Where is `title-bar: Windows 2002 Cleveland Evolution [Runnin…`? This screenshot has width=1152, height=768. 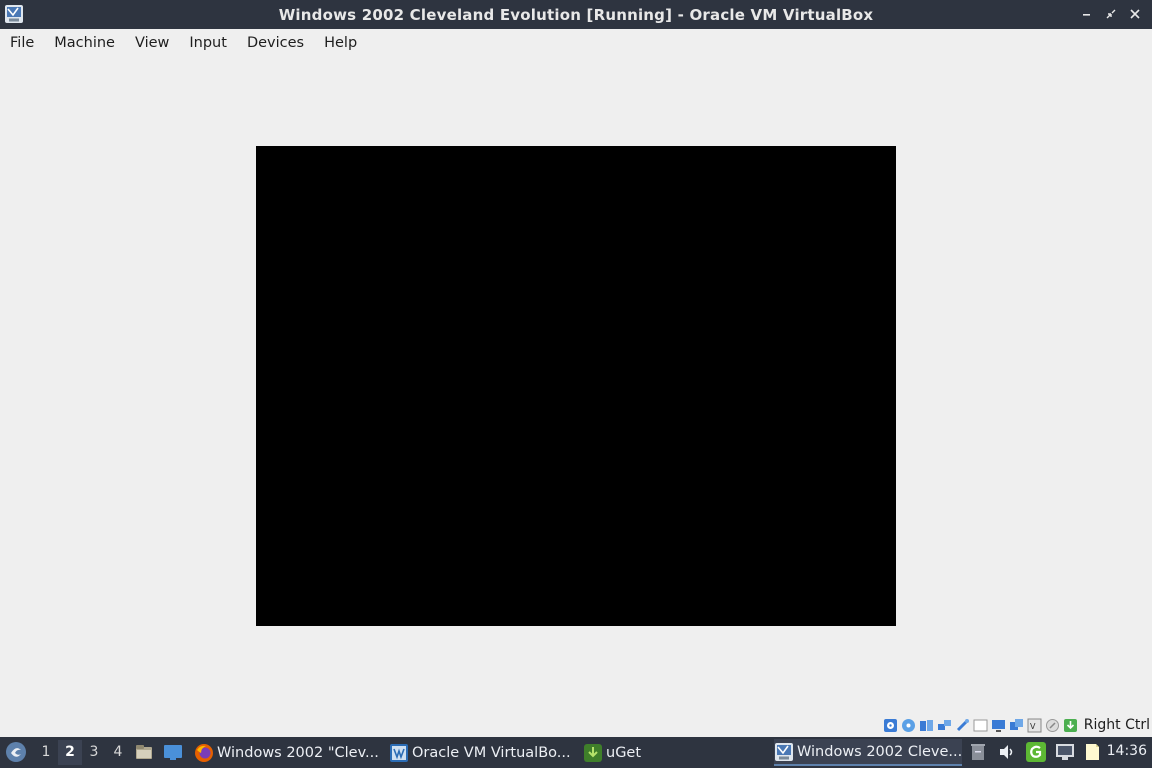 title-bar: Windows 2002 Cleveland Evolution [Runnin… is located at coordinates (576, 14).